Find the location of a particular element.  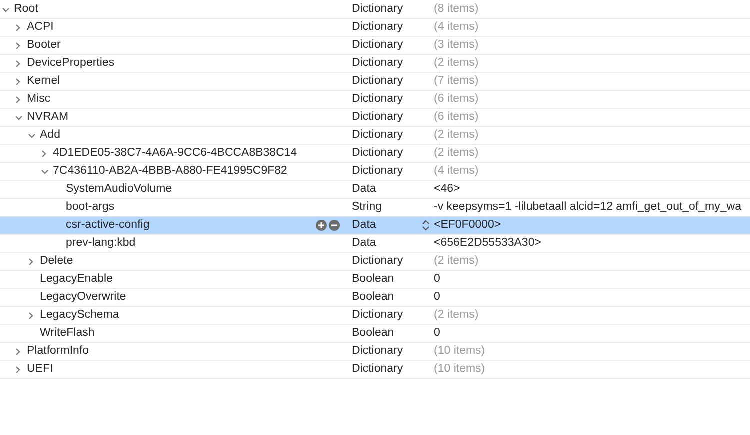

tree-row: LegacySchema Dictionary (2 items) is located at coordinates (375, 316).